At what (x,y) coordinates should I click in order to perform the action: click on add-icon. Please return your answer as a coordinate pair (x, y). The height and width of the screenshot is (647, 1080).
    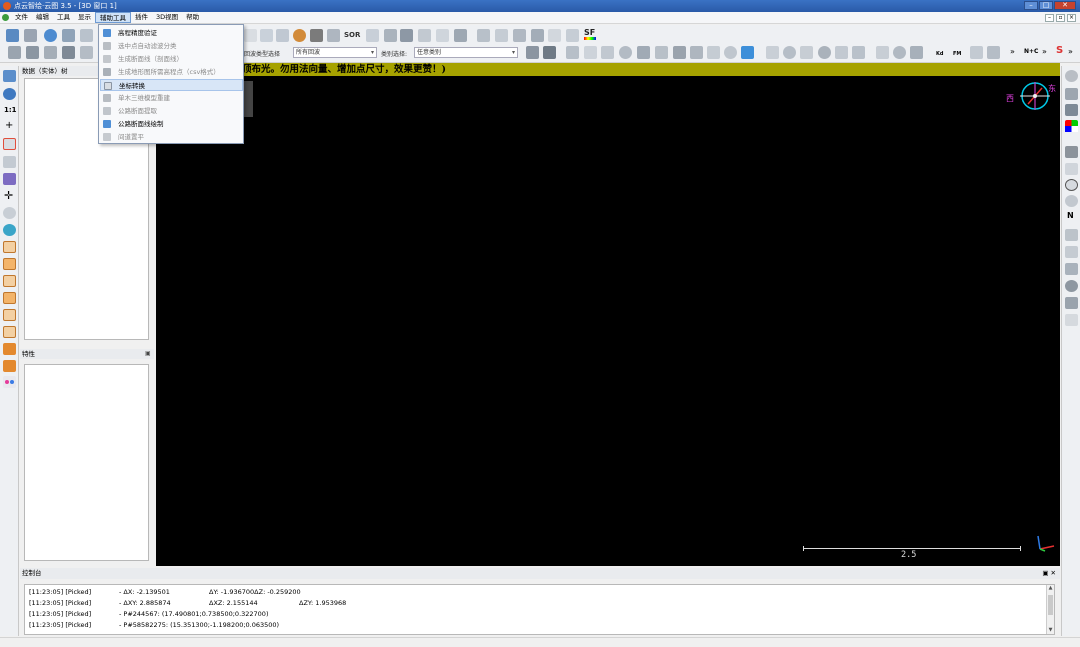
    Looking at the image, I should click on (554, 35).